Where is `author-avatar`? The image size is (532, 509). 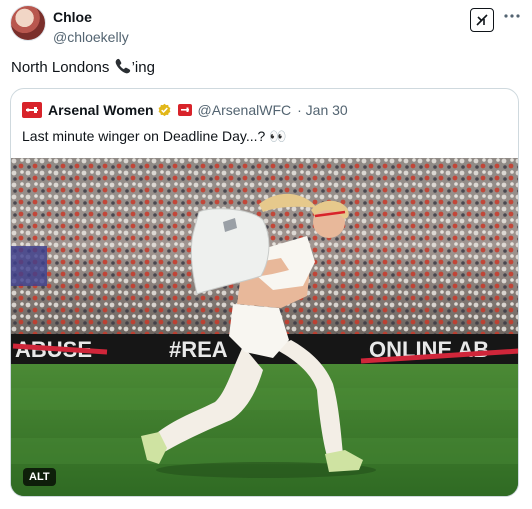
author-avatar is located at coordinates (28, 23).